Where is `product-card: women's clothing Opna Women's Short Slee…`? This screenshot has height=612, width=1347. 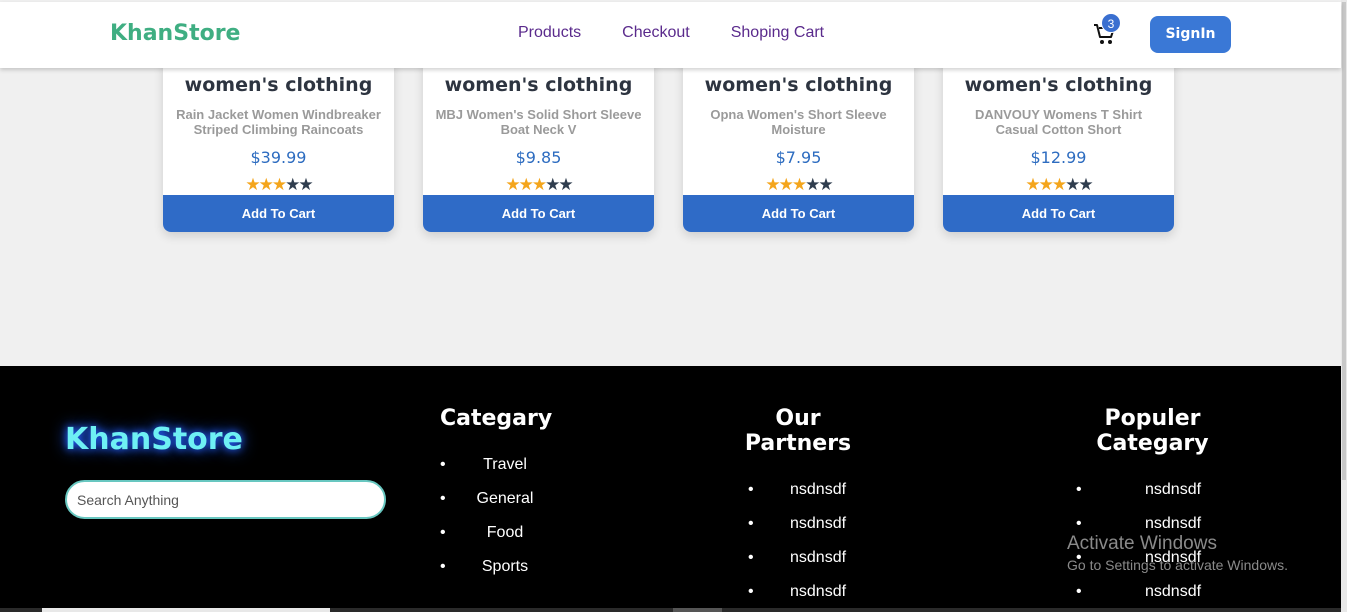 product-card: women's clothing Opna Women's Short Slee… is located at coordinates (798, 146).